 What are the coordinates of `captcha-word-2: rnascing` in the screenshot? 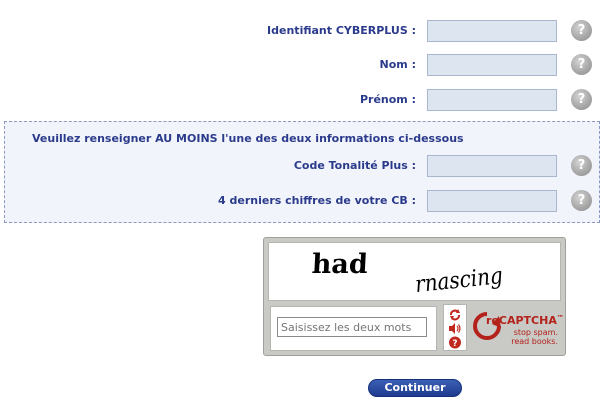 It's located at (459, 281).